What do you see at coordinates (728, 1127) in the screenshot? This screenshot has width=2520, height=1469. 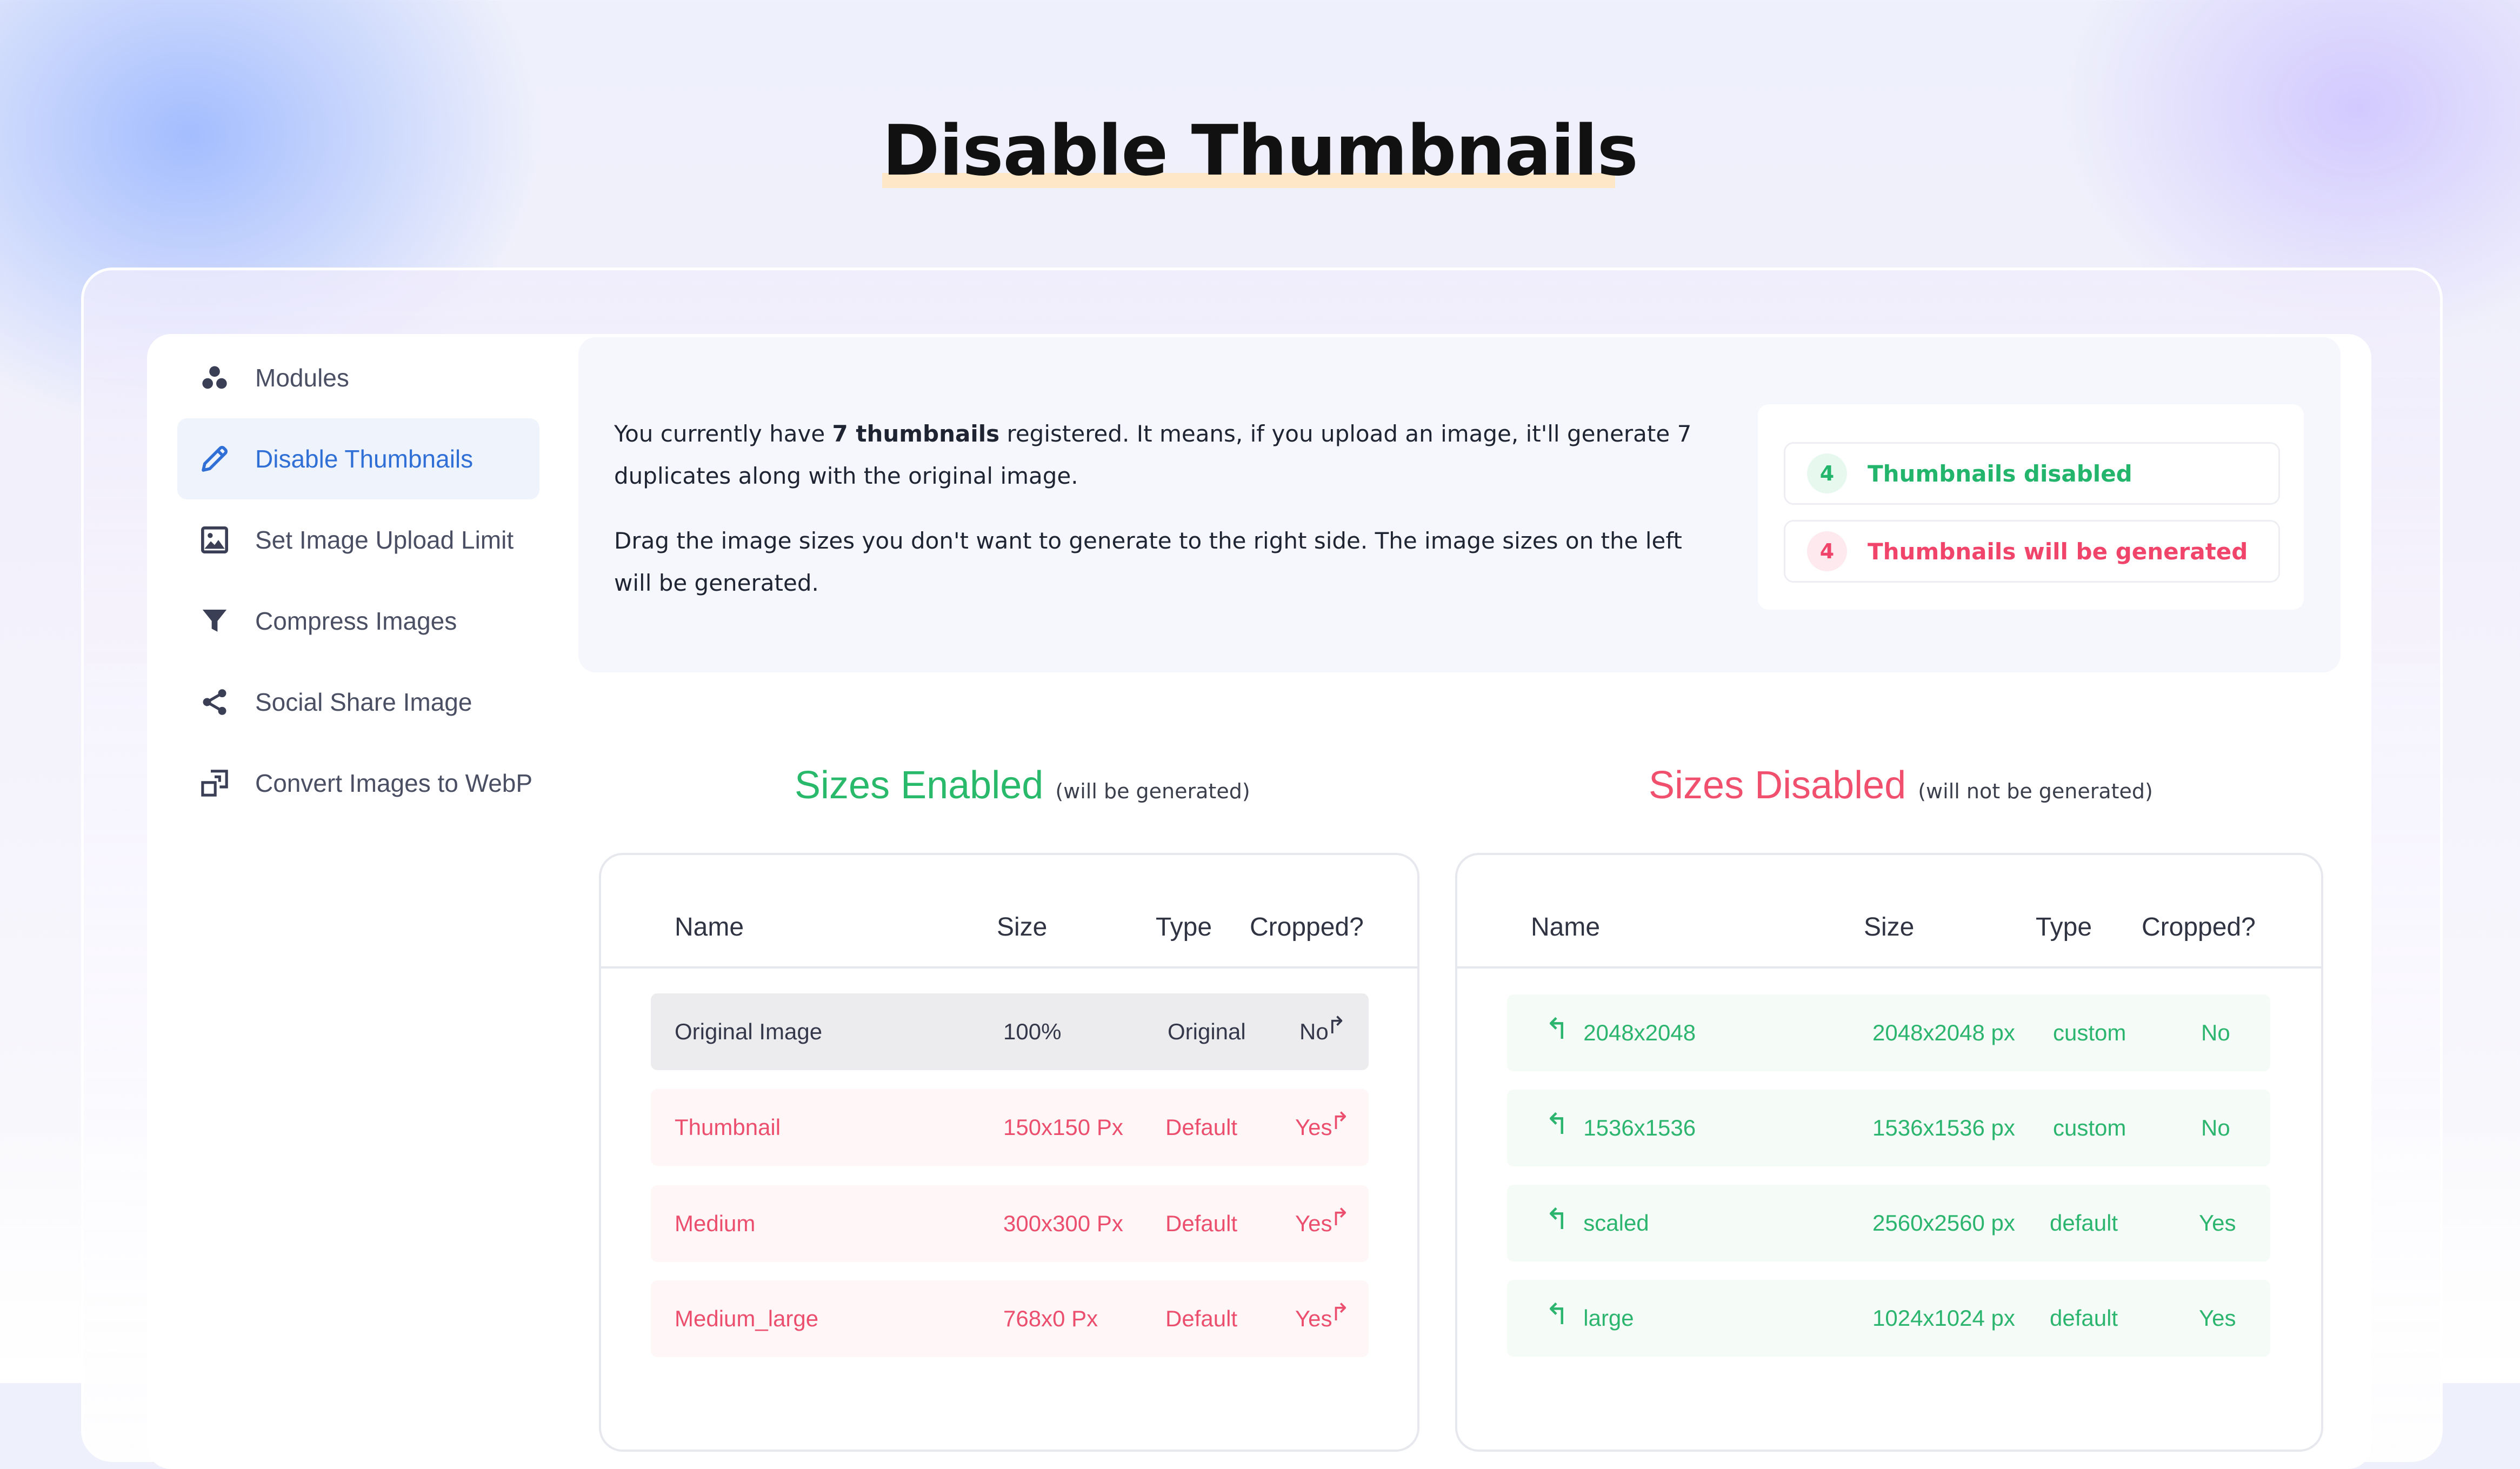 I see `size-name: Thumbnail` at bounding box center [728, 1127].